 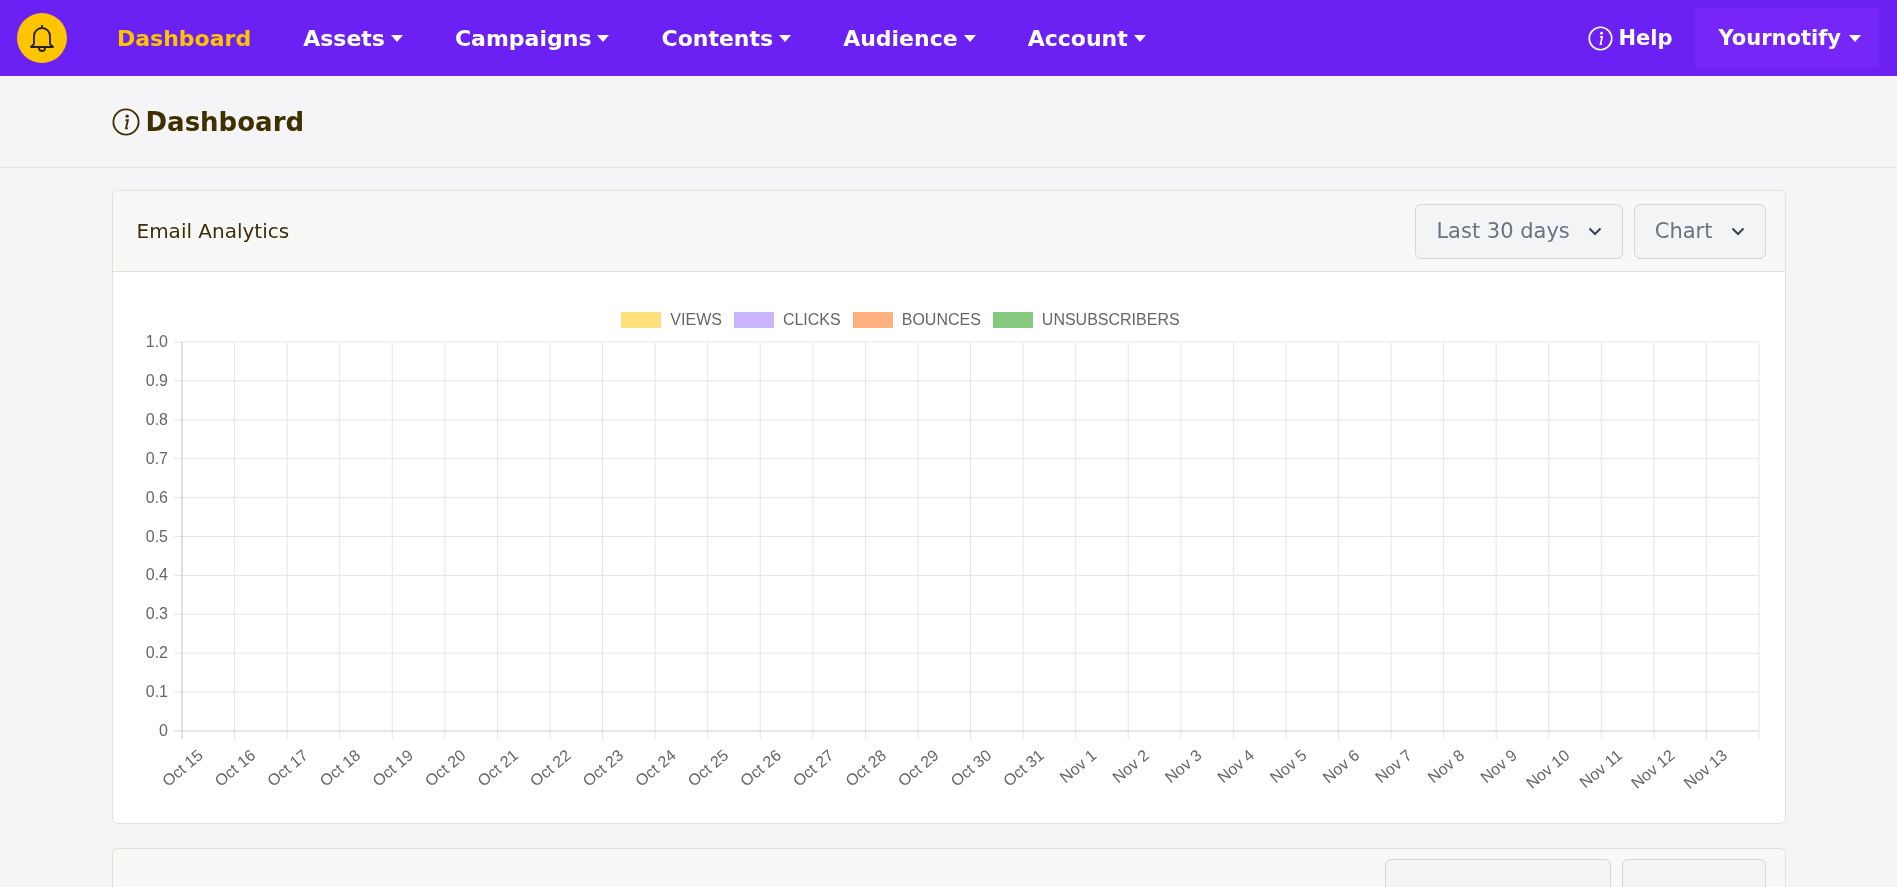 I want to click on nav-link: Assets, so click(x=353, y=38).